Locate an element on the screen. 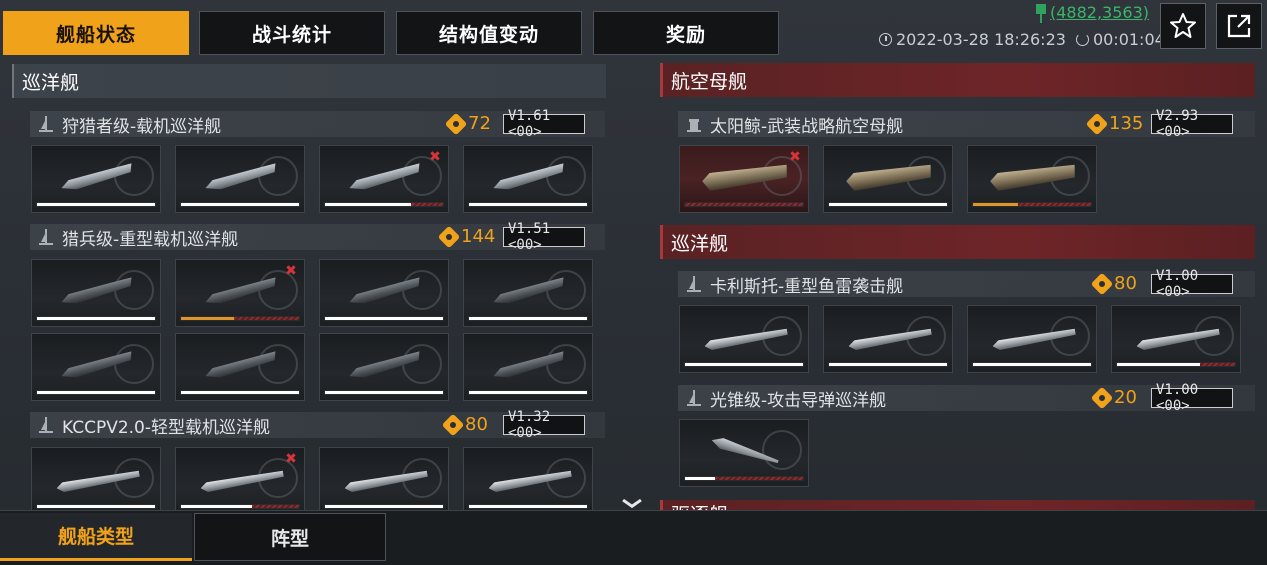  command-cost-value: 80 is located at coordinates (1125, 283).